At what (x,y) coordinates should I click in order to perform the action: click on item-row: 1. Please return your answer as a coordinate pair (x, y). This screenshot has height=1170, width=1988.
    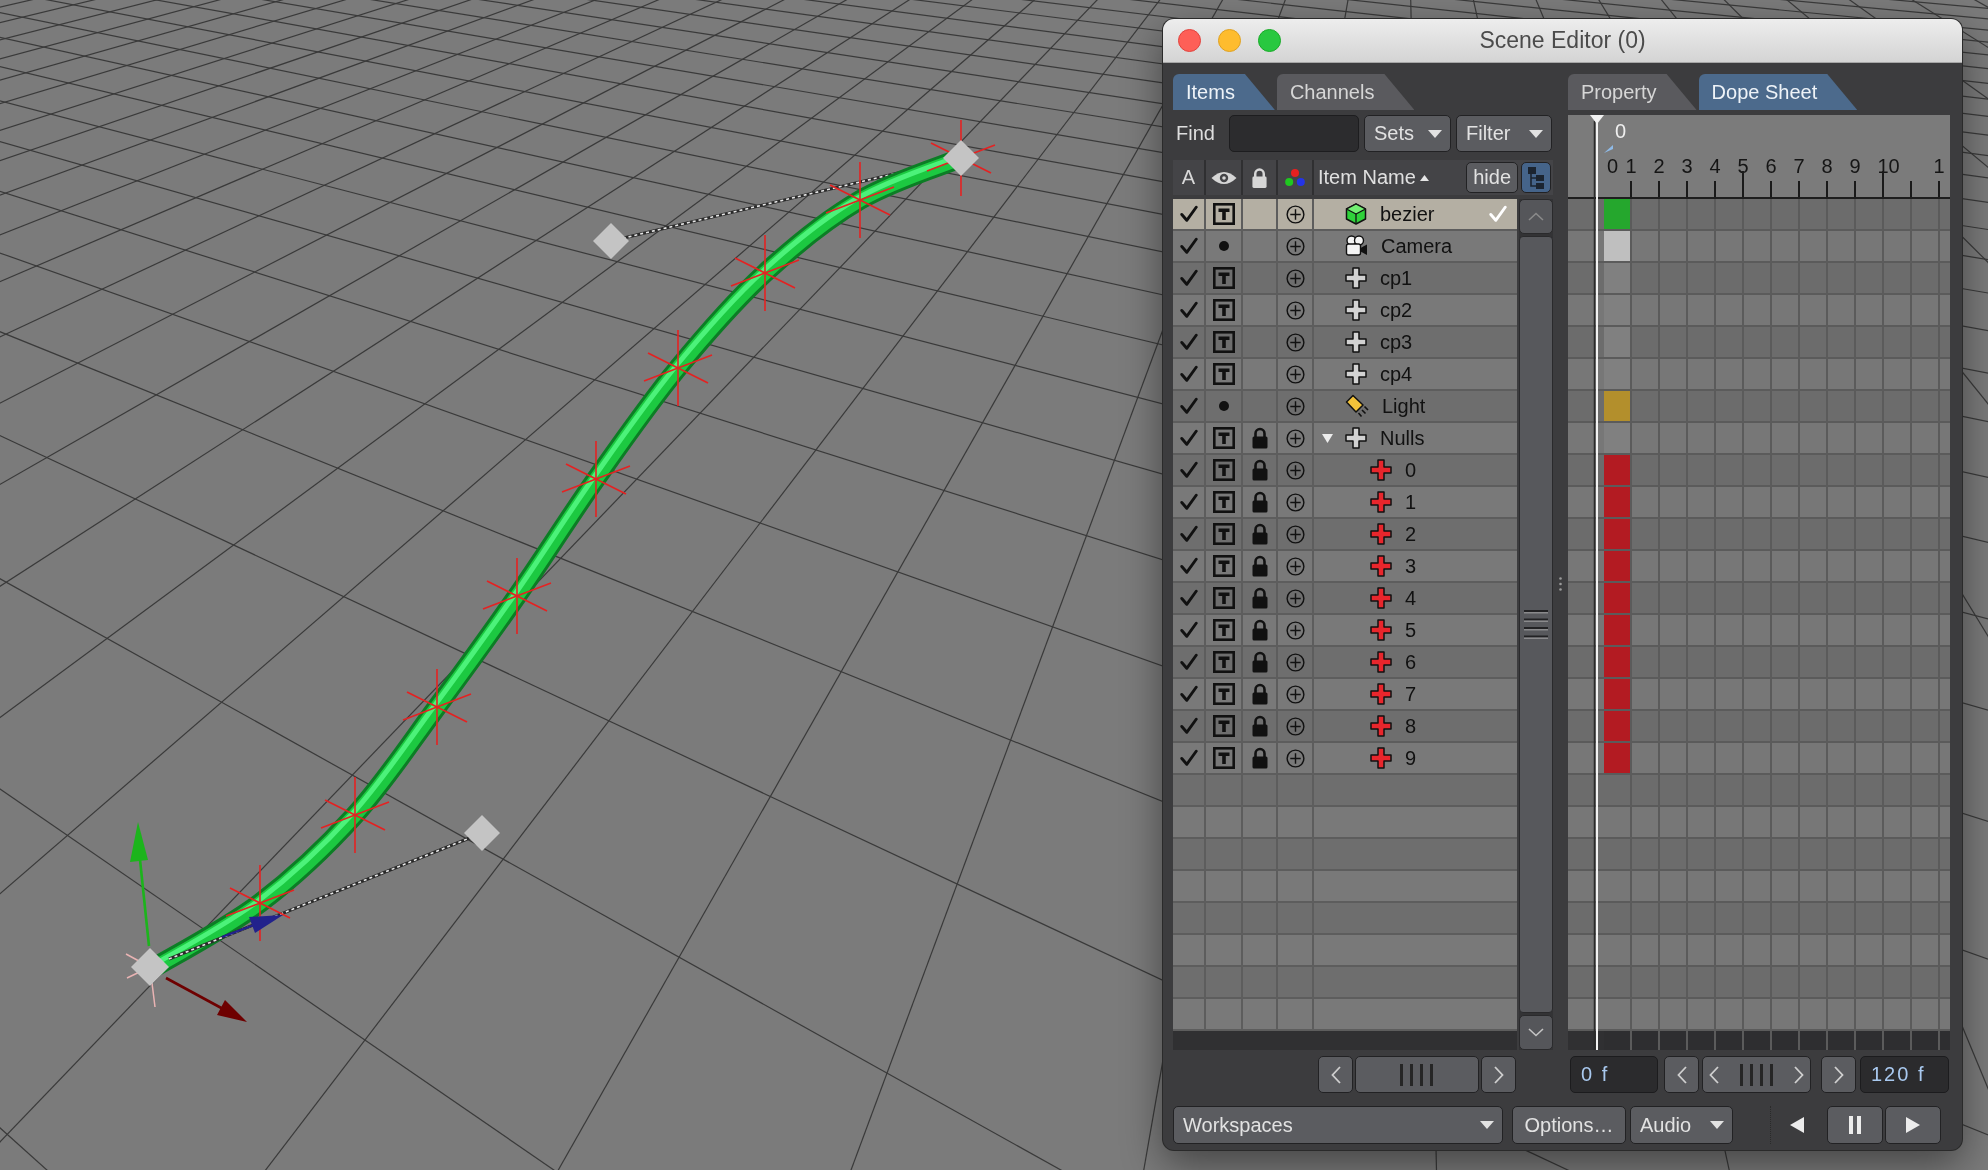
    Looking at the image, I should click on (1345, 503).